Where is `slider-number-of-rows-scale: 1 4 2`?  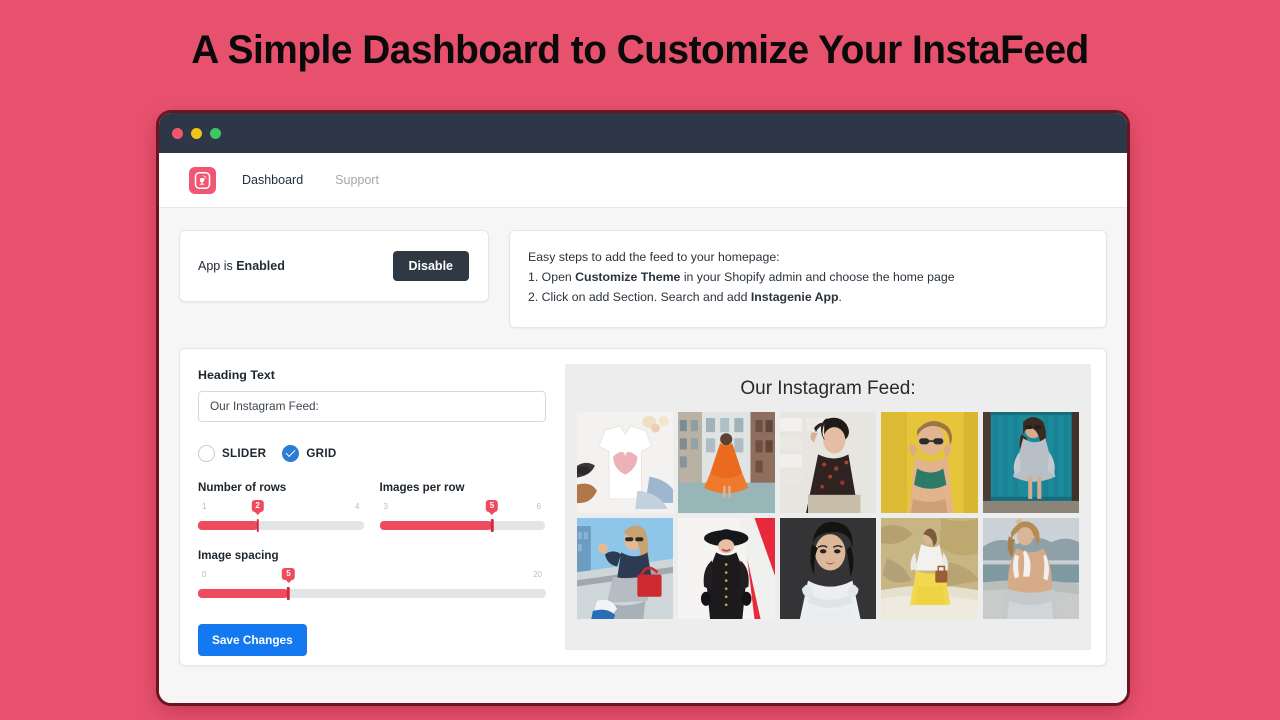 slider-number-of-rows-scale: 1 4 2 is located at coordinates (281, 508).